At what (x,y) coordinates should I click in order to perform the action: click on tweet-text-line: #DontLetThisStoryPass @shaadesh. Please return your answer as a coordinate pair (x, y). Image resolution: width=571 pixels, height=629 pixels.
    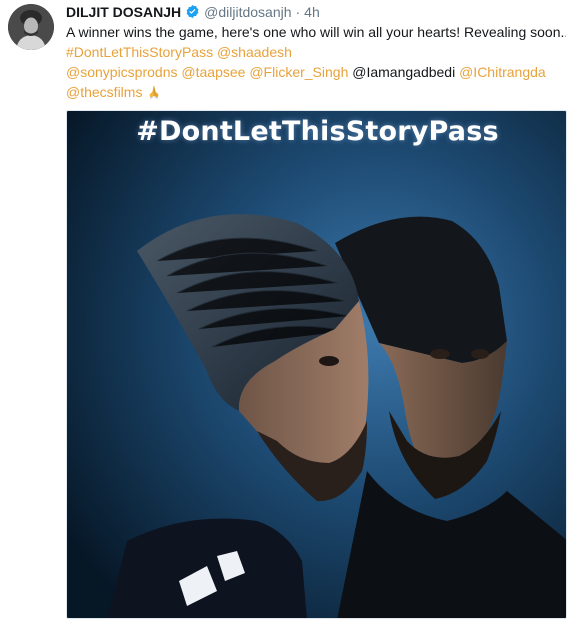
    Looking at the image, I should click on (316, 52).